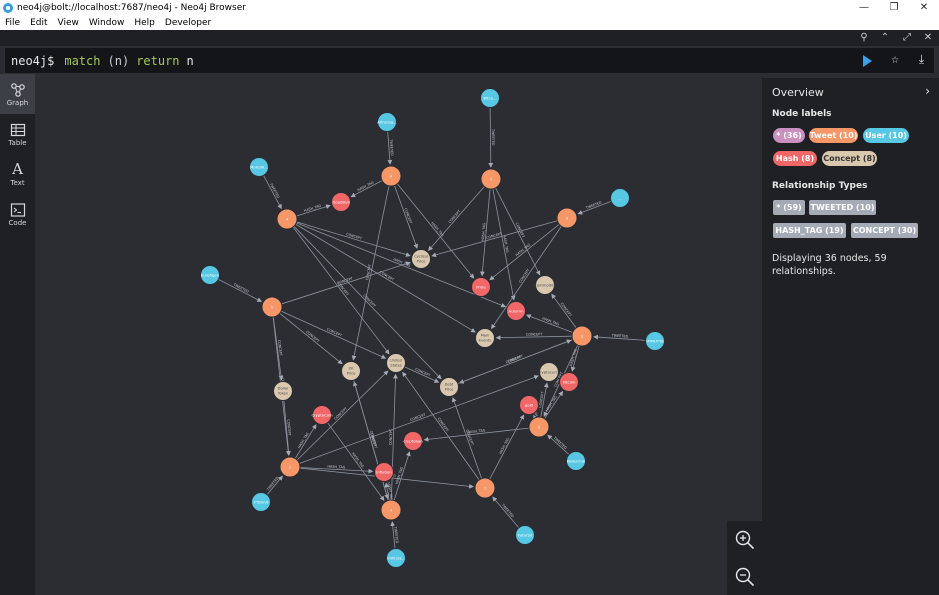 The width and height of the screenshot is (939, 595). I want to click on menu-window: Window, so click(107, 23).